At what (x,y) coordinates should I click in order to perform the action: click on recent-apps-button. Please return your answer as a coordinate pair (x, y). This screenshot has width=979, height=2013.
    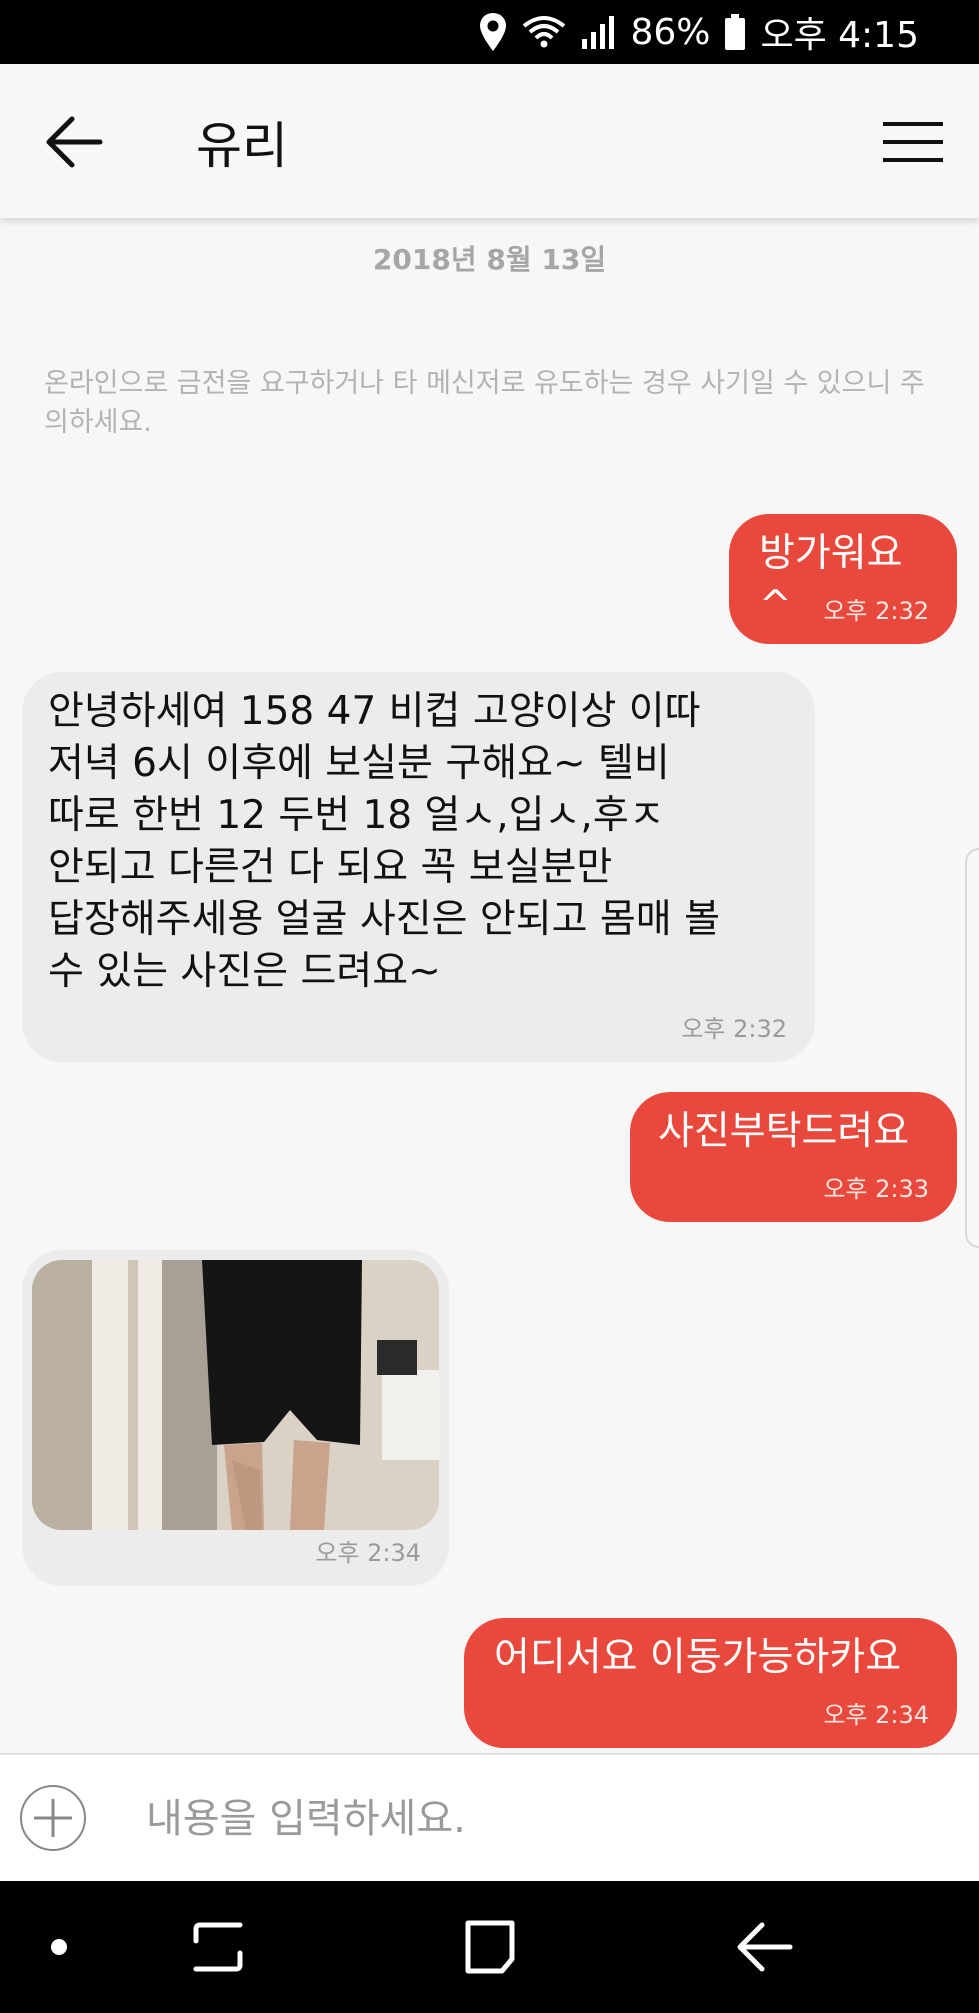
    Looking at the image, I should click on (218, 1949).